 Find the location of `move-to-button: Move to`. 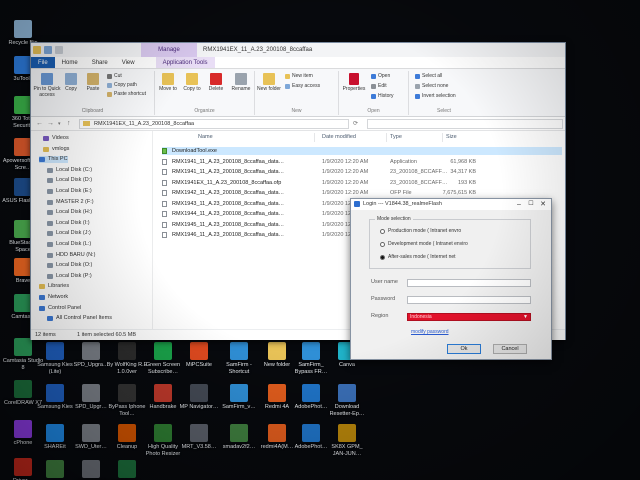

move-to-button: Move to is located at coordinates (168, 82).